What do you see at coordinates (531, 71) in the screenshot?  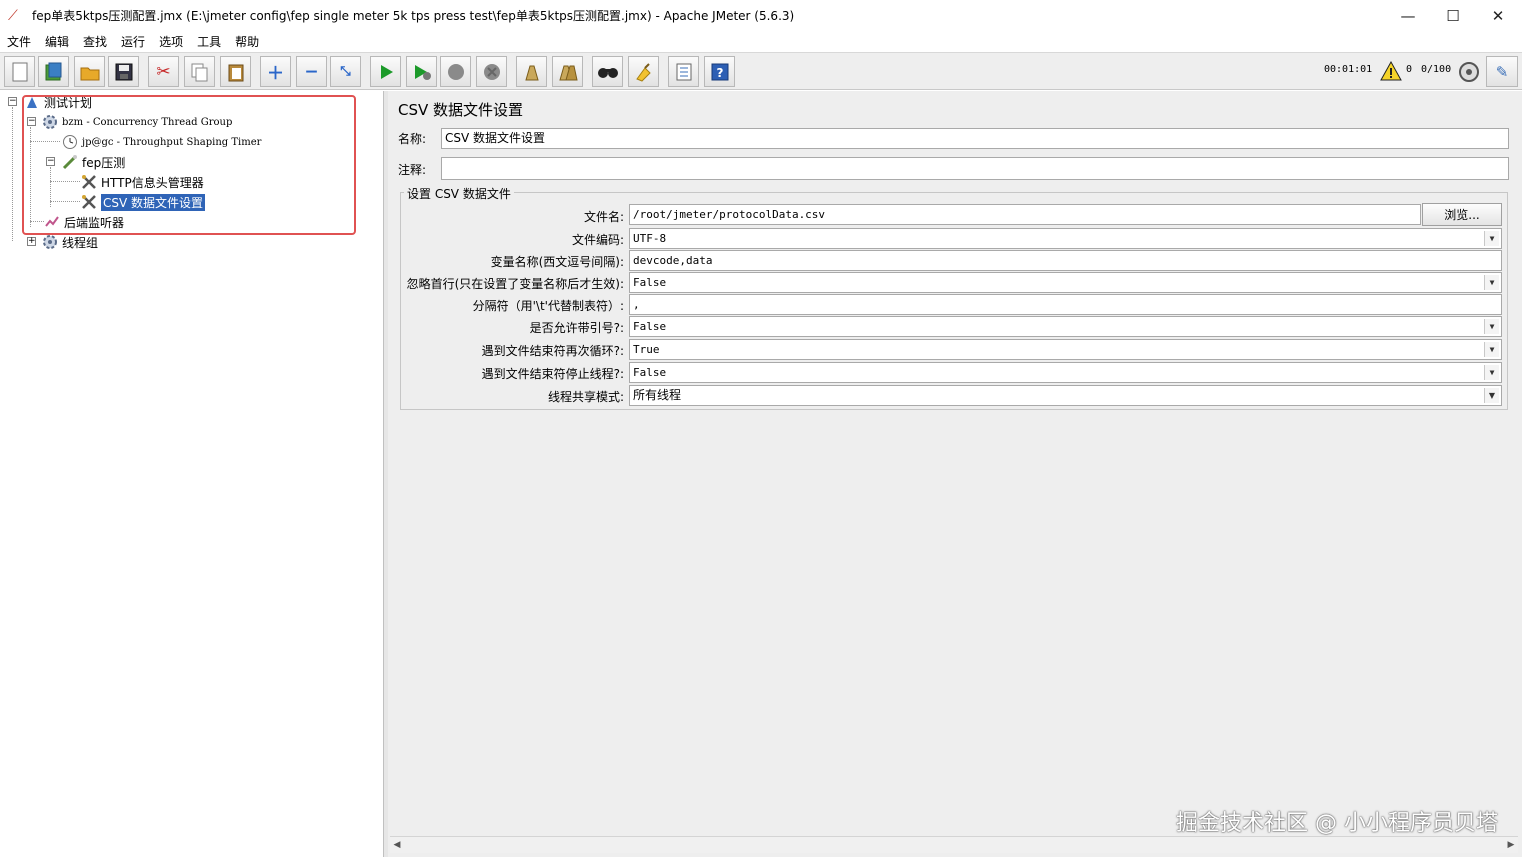 I see `clear-icon` at bounding box center [531, 71].